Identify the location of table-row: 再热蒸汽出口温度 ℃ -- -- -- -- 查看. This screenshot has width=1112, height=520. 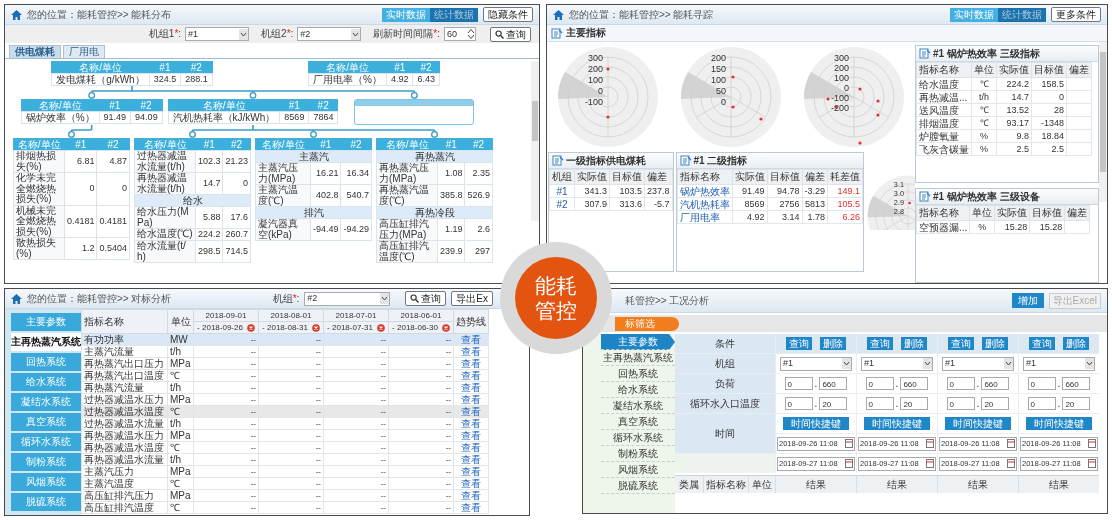
(285, 375).